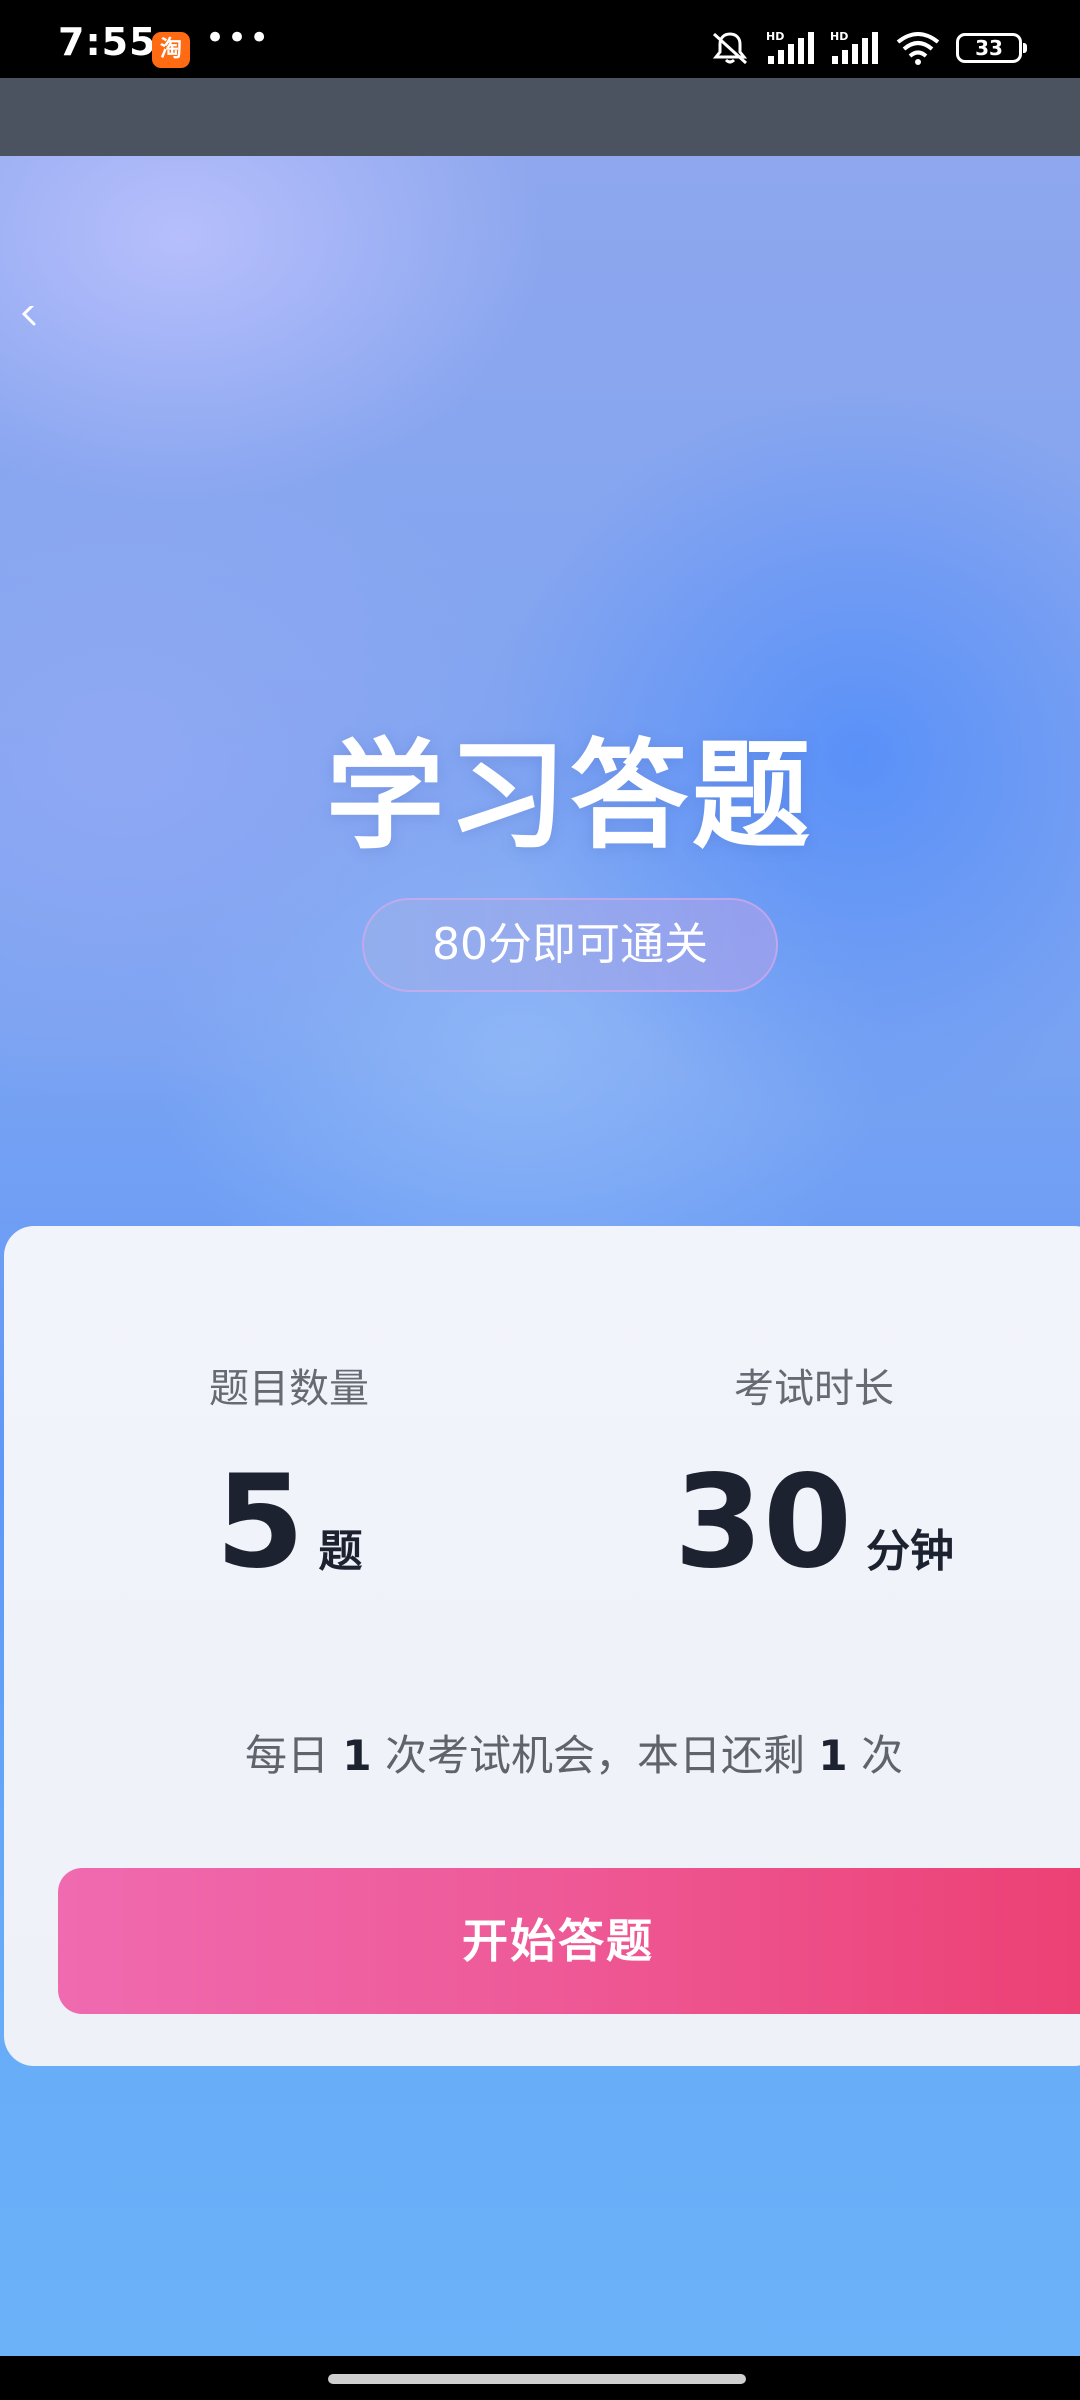 Image resolution: width=1080 pixels, height=2400 pixels. Describe the element at coordinates (540, 117) in the screenshot. I see `header-band` at that location.